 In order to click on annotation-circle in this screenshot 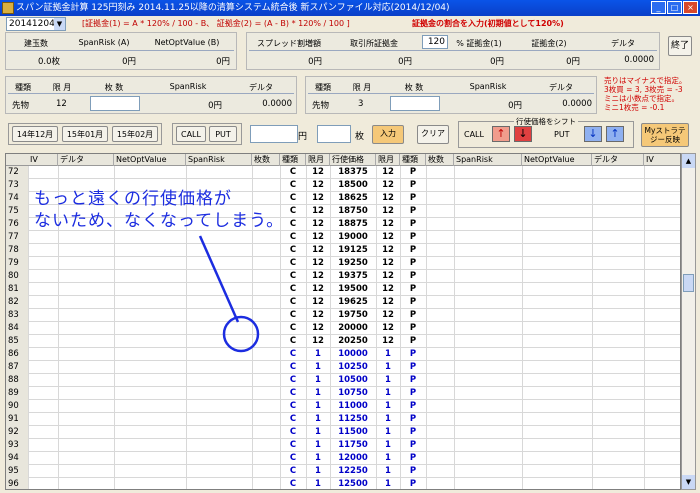, I will do `click(241, 334)`.